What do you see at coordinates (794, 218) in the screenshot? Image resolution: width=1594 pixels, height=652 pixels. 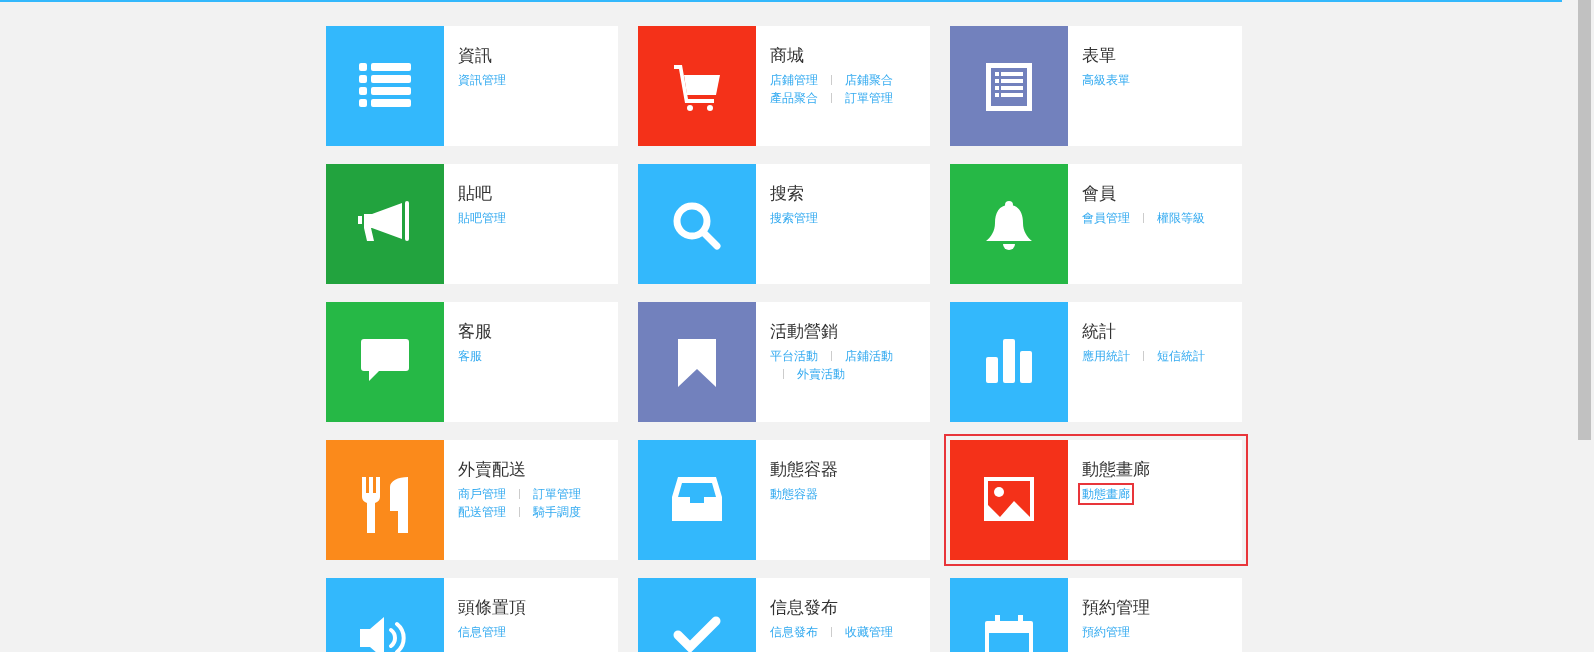 I see `module-link: 搜索管理` at bounding box center [794, 218].